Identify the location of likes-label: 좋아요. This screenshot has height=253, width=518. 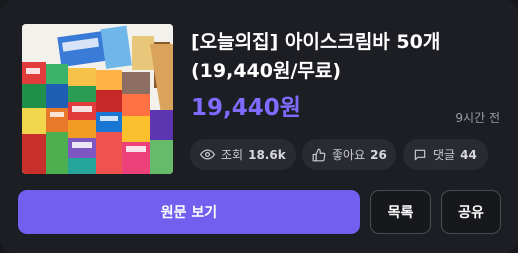
(349, 155).